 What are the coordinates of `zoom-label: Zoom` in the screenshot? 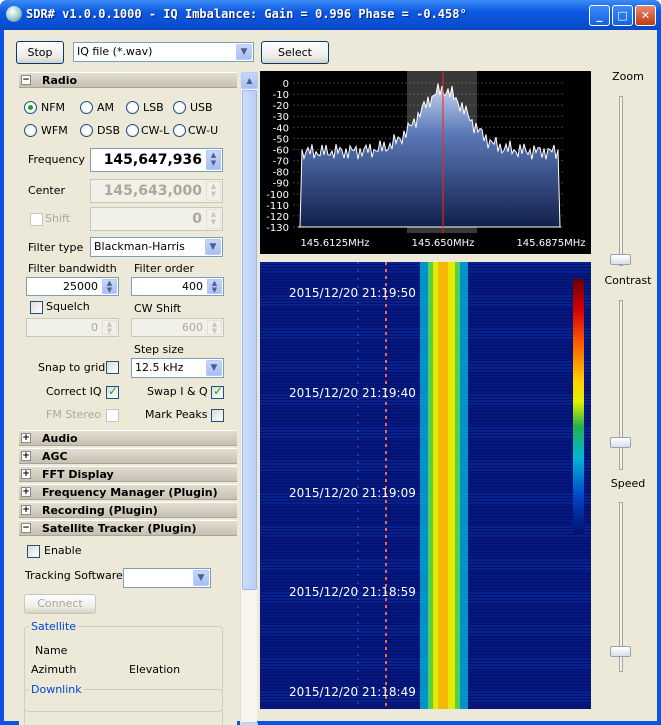 It's located at (628, 76).